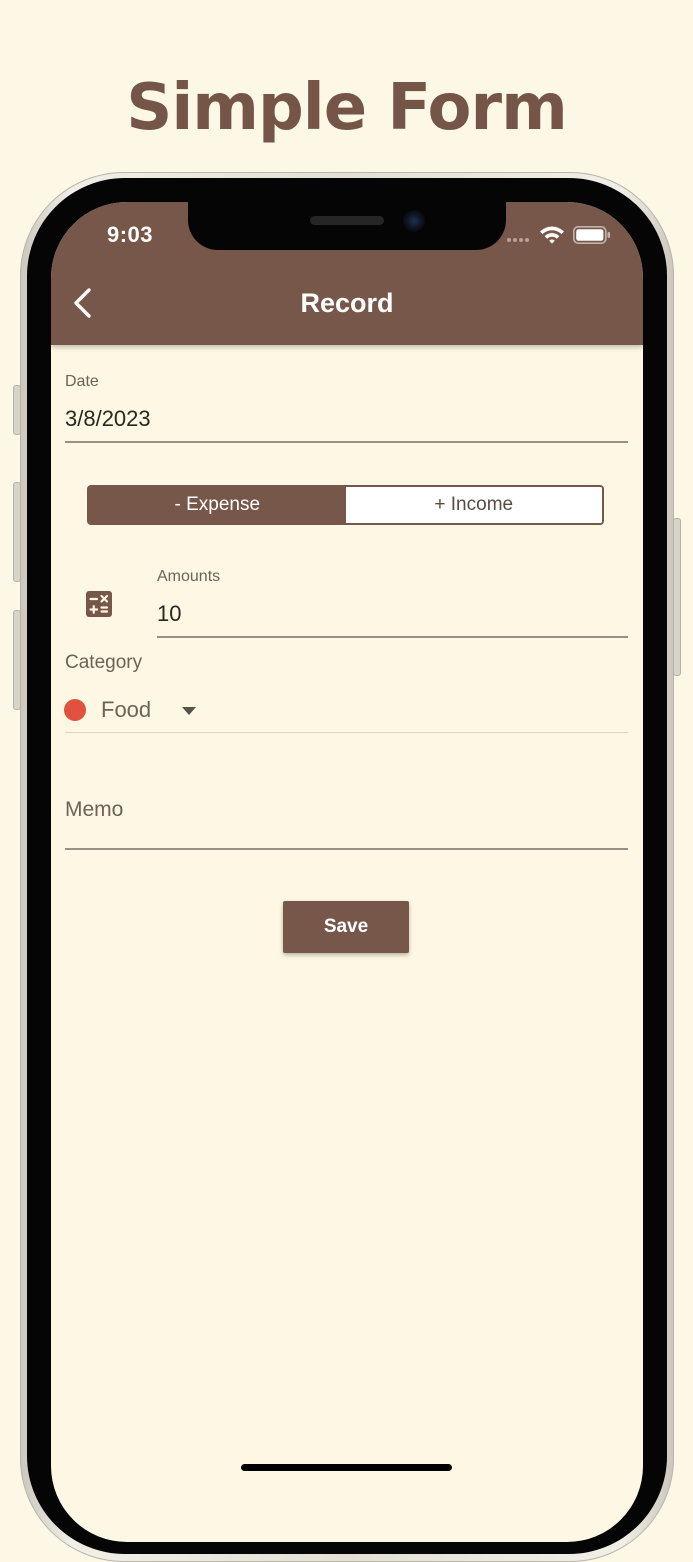 This screenshot has height=1562, width=693. What do you see at coordinates (82, 381) in the screenshot?
I see `date-label: Date` at bounding box center [82, 381].